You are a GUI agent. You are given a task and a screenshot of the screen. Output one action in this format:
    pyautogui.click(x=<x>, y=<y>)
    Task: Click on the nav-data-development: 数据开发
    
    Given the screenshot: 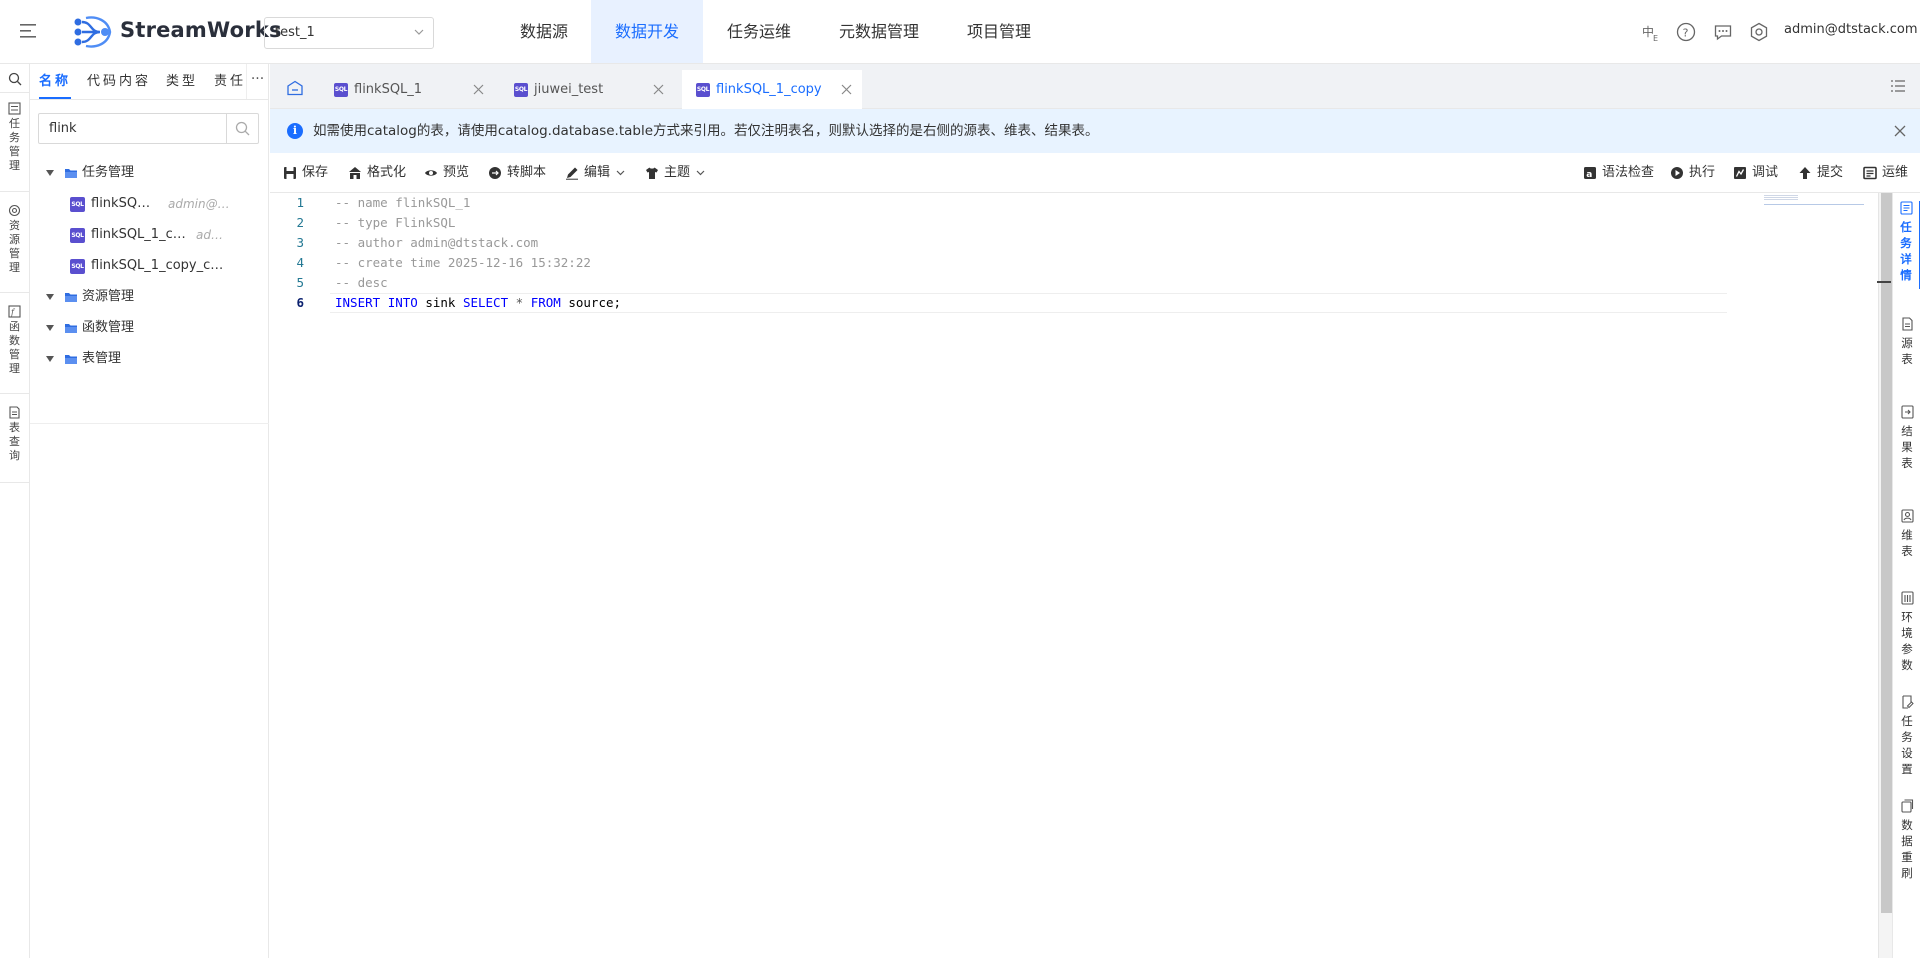 What is the action you would take?
    pyautogui.click(x=647, y=31)
    